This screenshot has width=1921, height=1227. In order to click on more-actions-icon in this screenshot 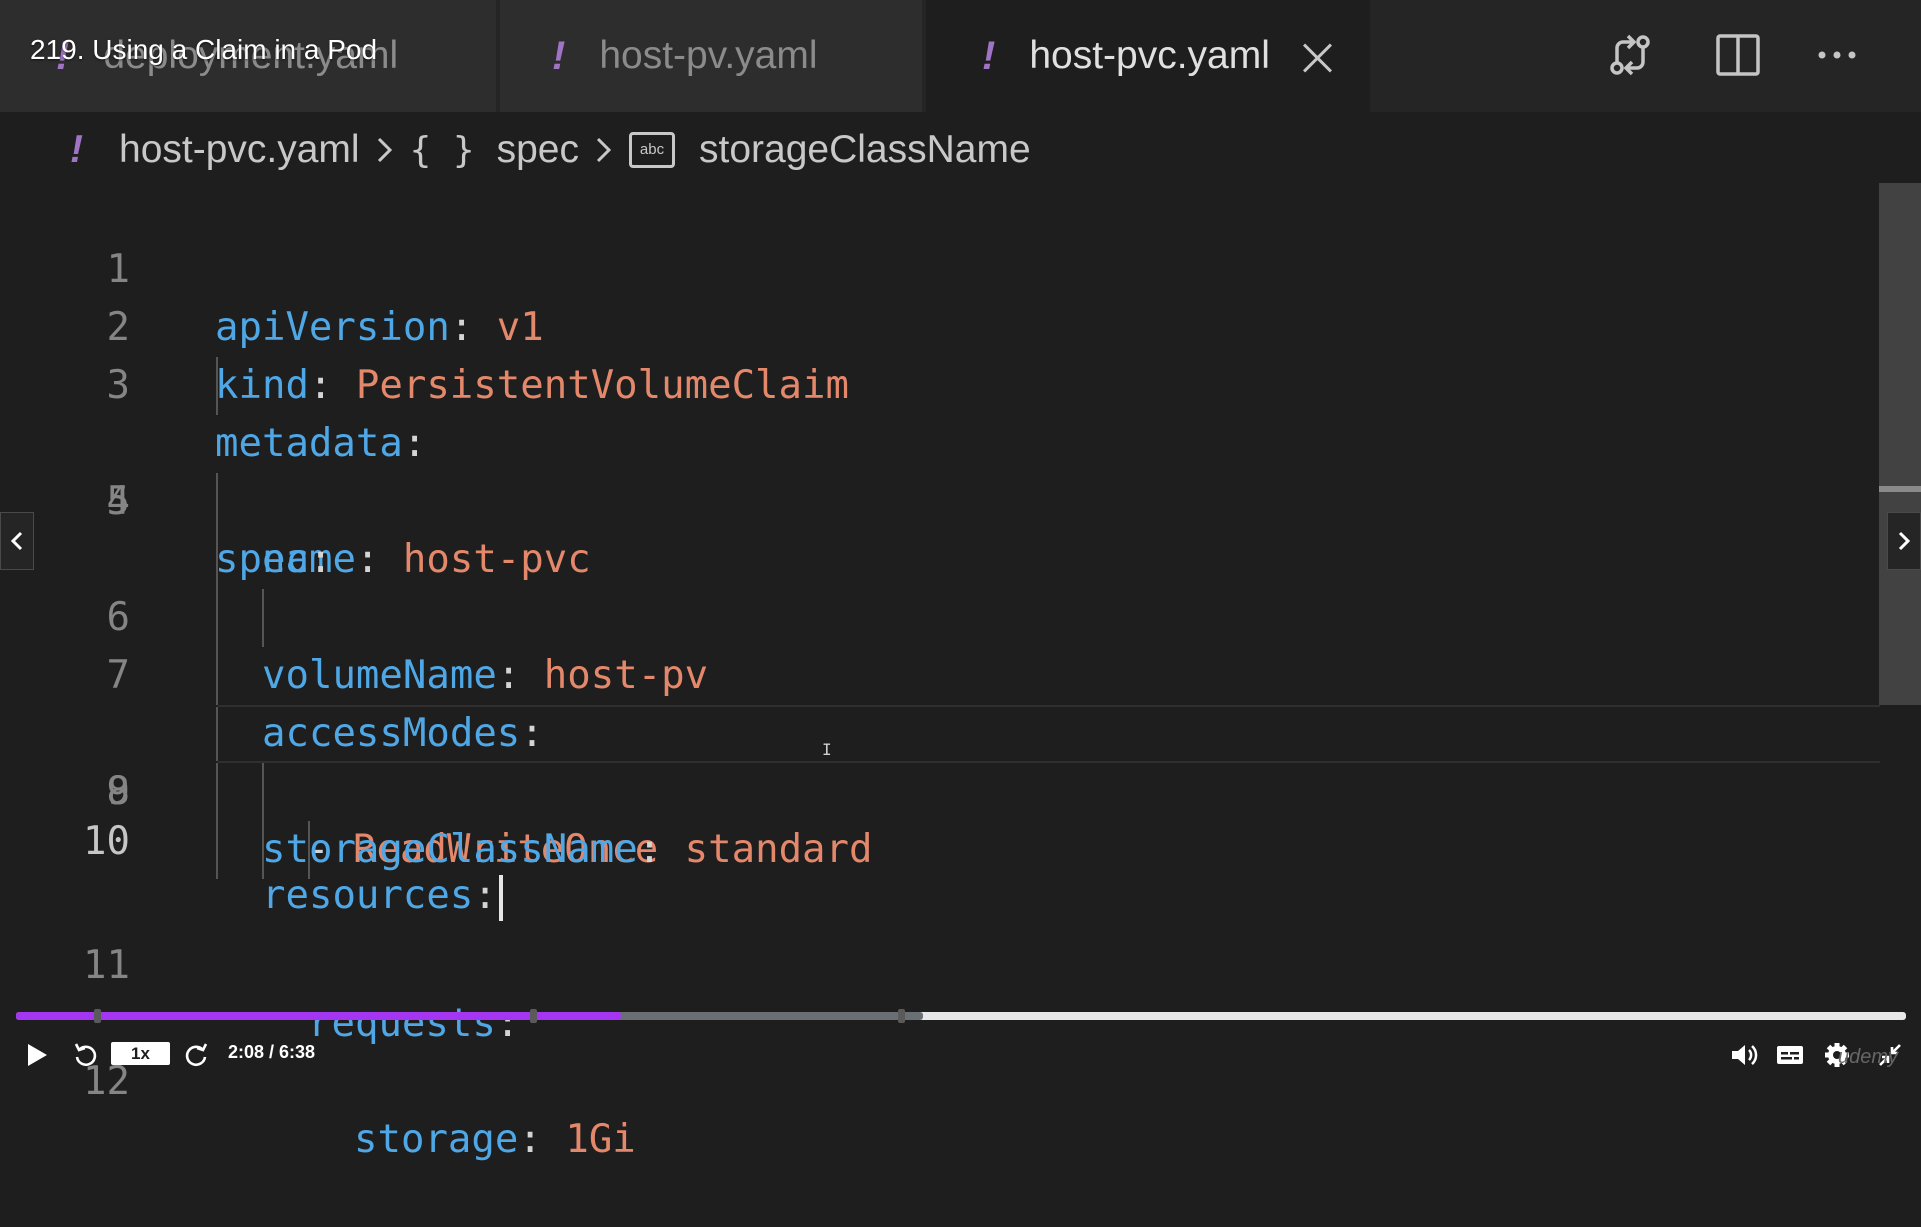, I will do `click(1837, 55)`.